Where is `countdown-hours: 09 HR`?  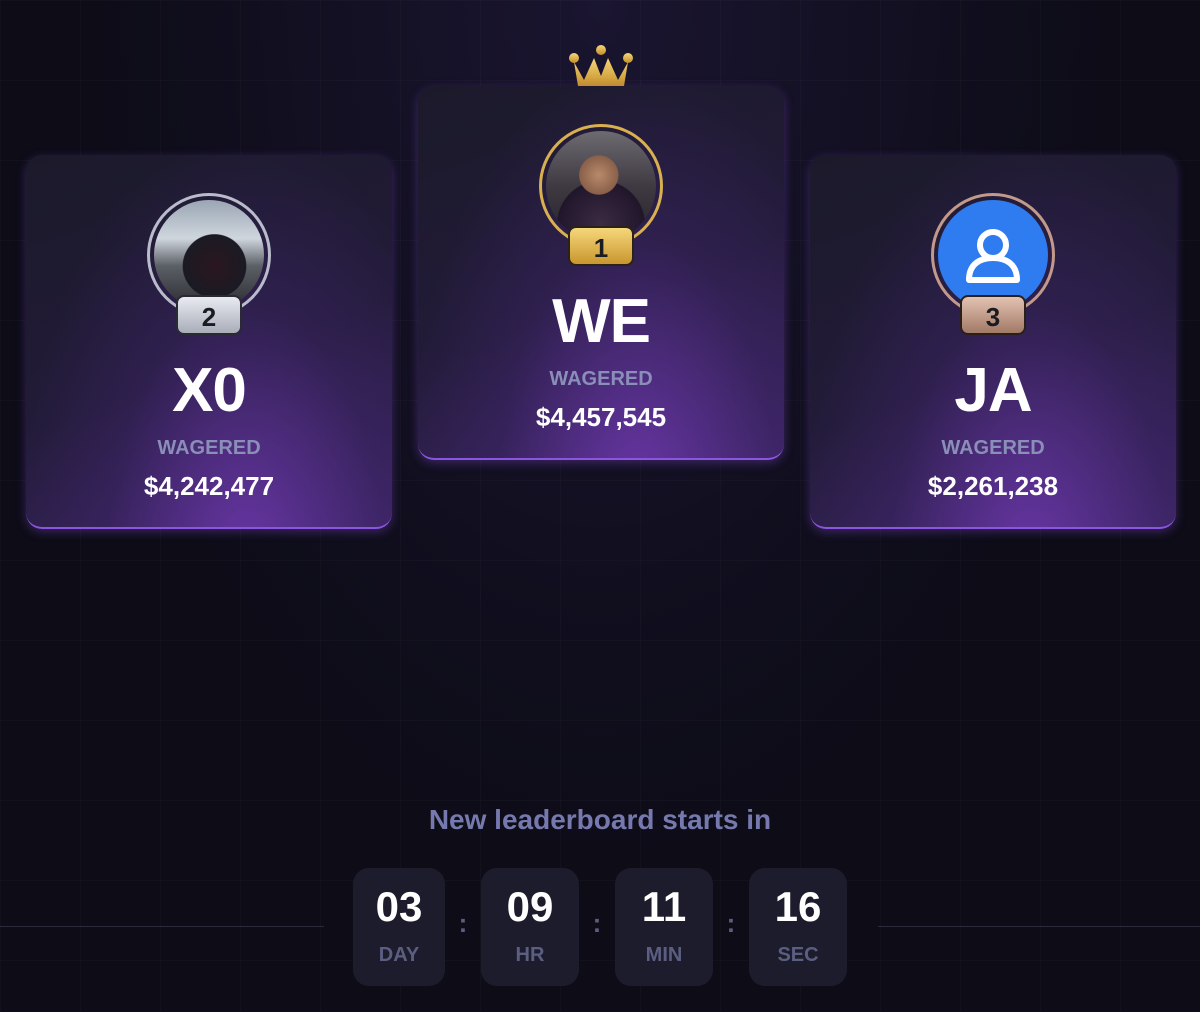
countdown-hours: 09 HR is located at coordinates (530, 927).